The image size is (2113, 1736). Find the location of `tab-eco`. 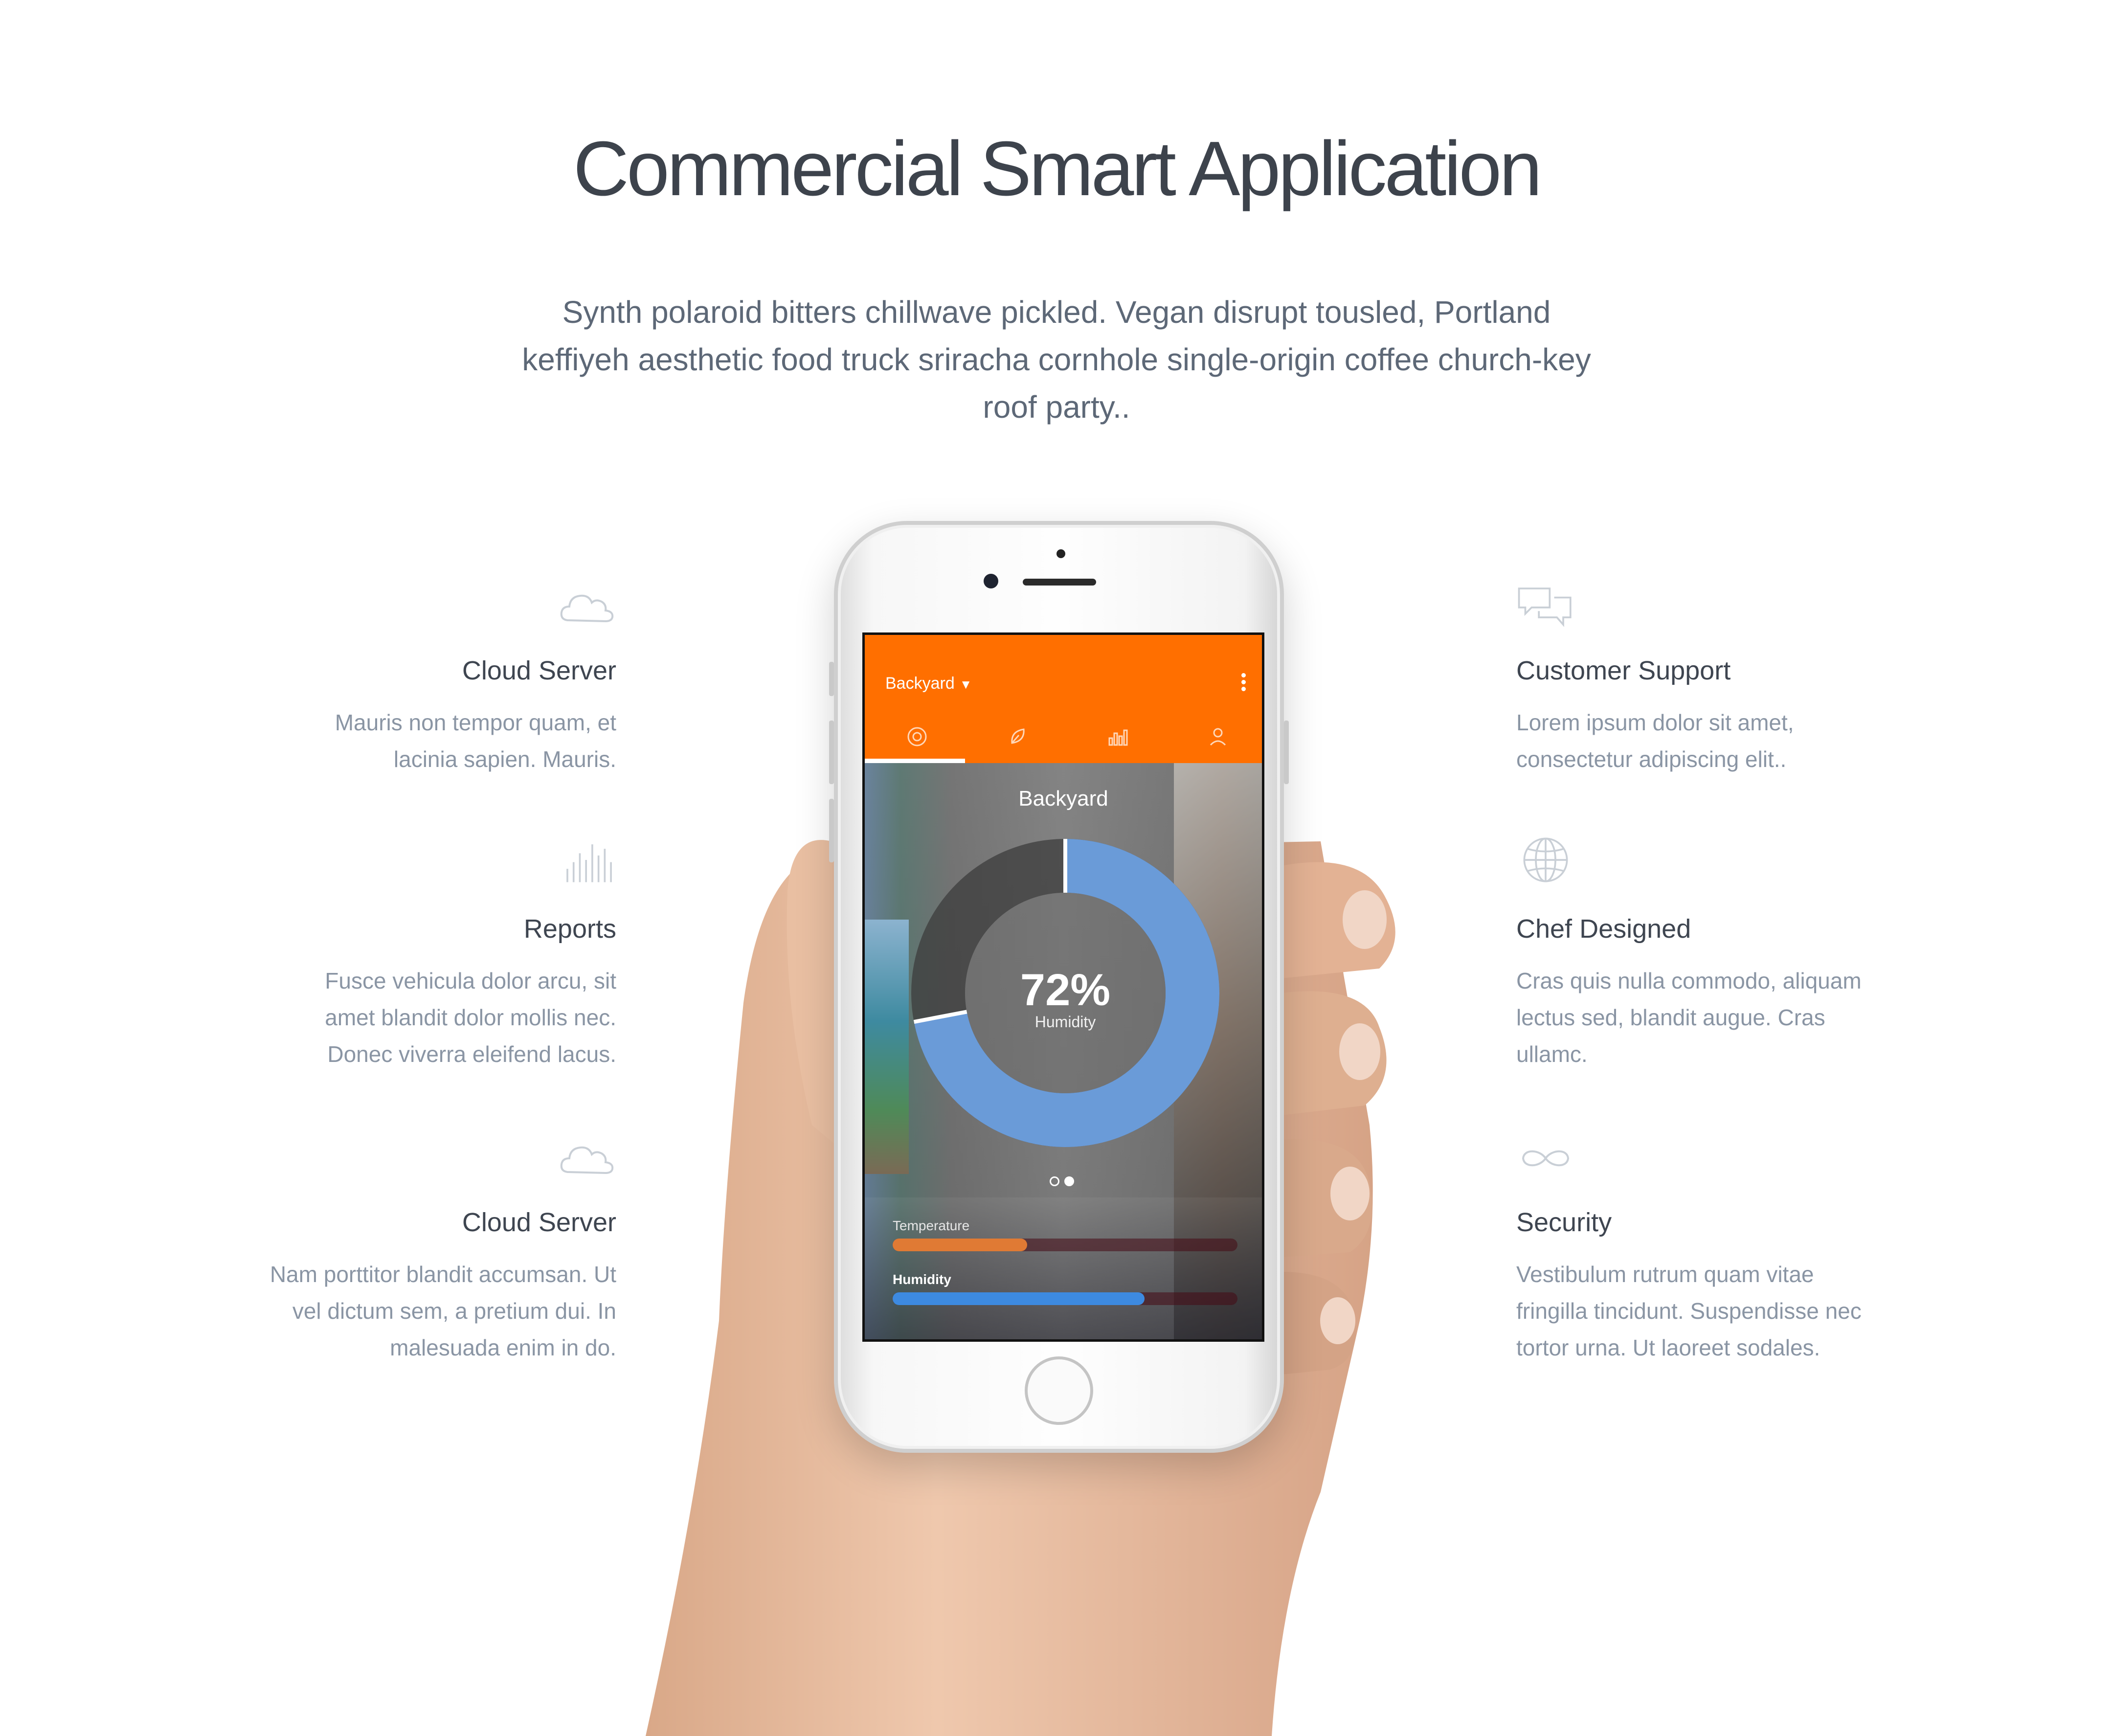

tab-eco is located at coordinates (1015, 742).